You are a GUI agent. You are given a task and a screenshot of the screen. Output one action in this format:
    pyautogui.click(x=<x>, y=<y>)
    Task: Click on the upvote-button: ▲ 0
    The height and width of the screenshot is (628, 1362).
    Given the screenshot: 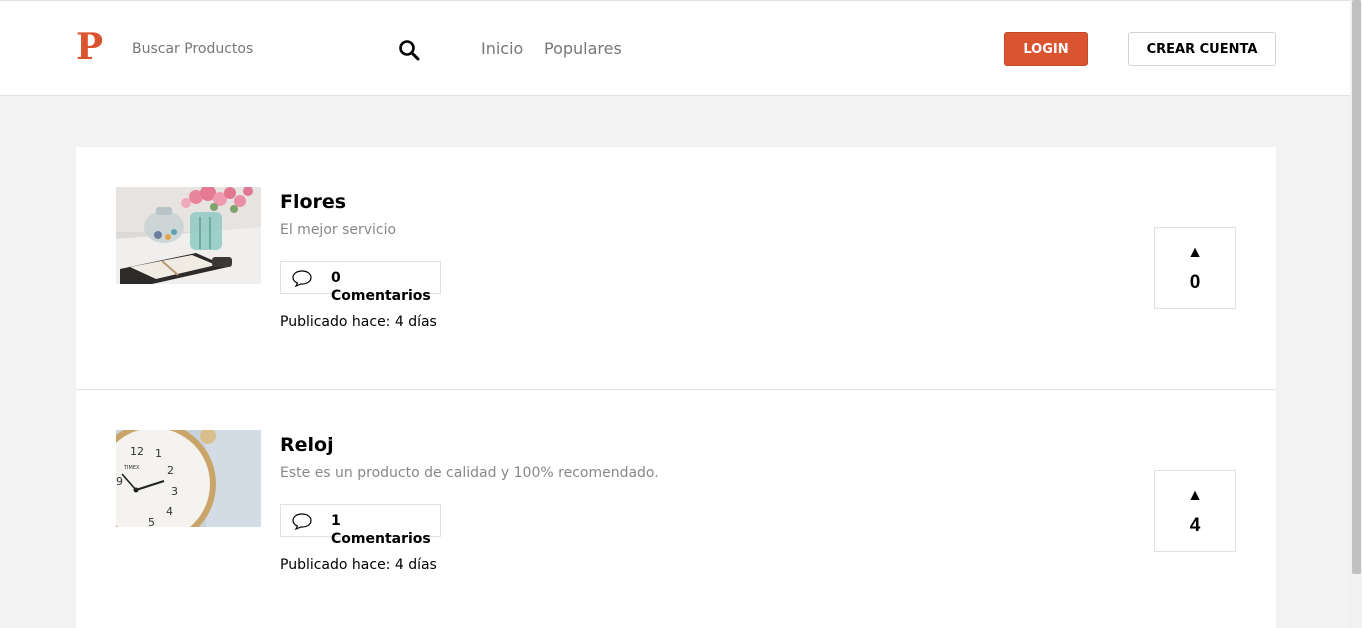 What is the action you would take?
    pyautogui.click(x=1195, y=268)
    